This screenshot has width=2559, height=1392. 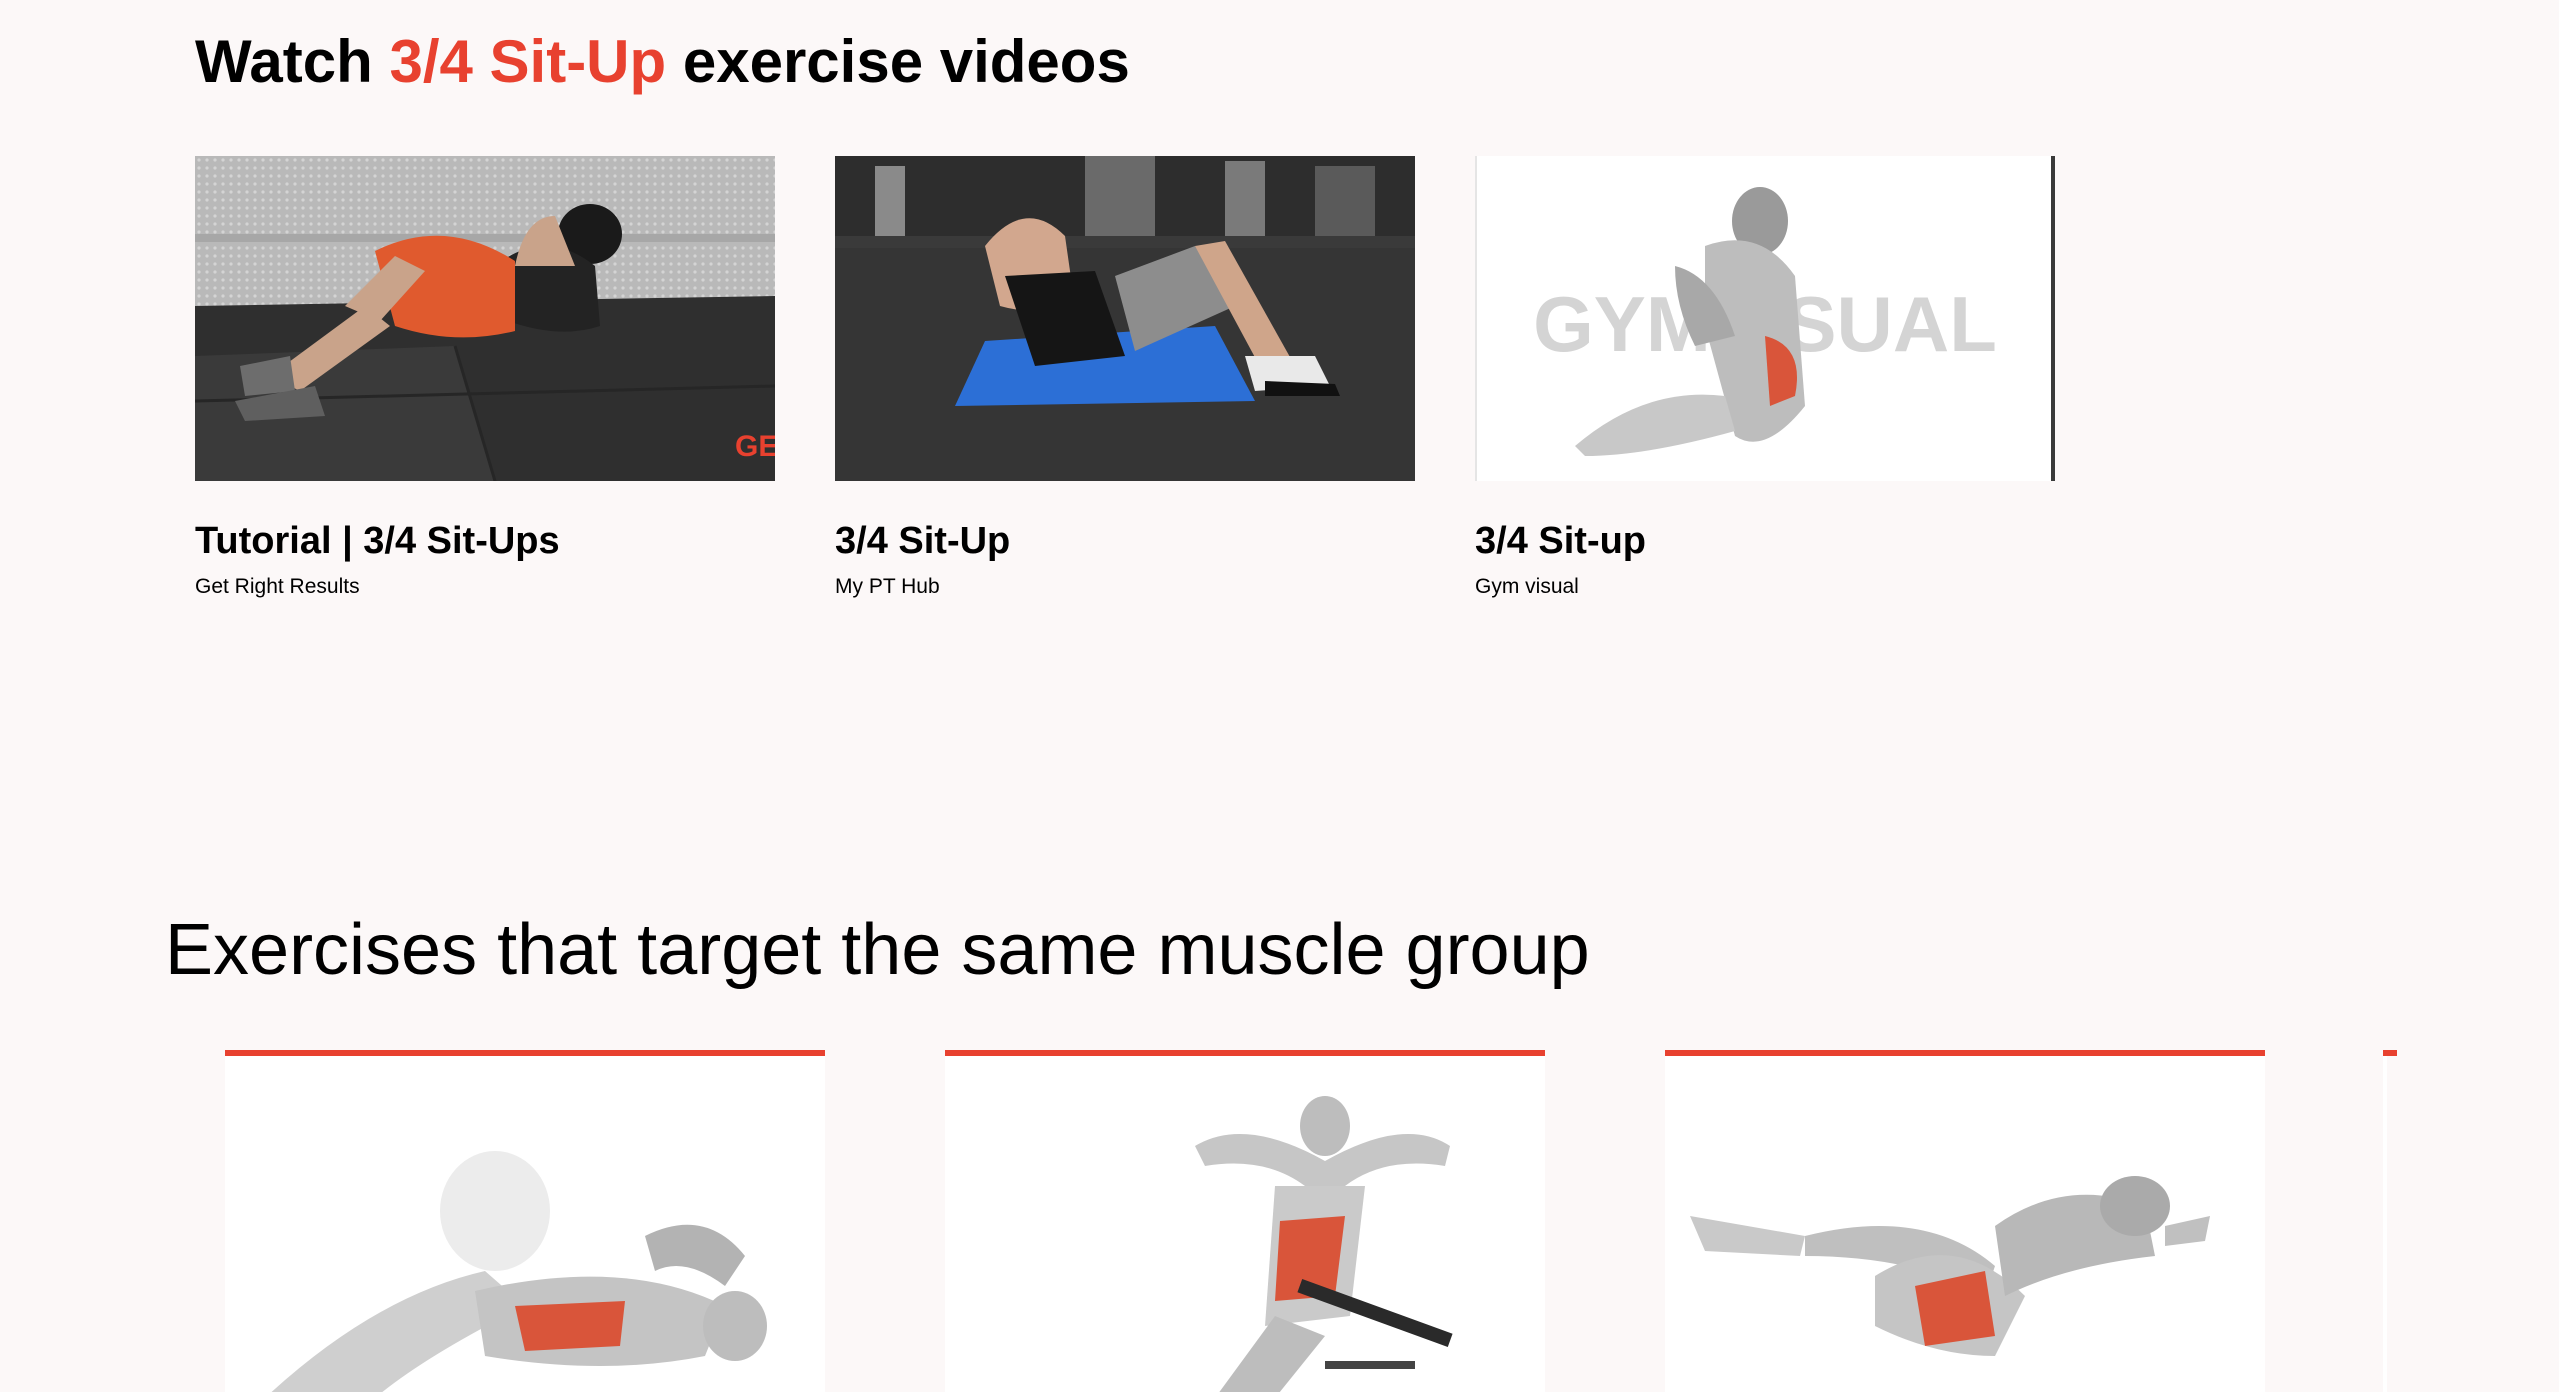 What do you see at coordinates (898, 61) in the screenshot?
I see `videos-heading-suffix: exercise videos` at bounding box center [898, 61].